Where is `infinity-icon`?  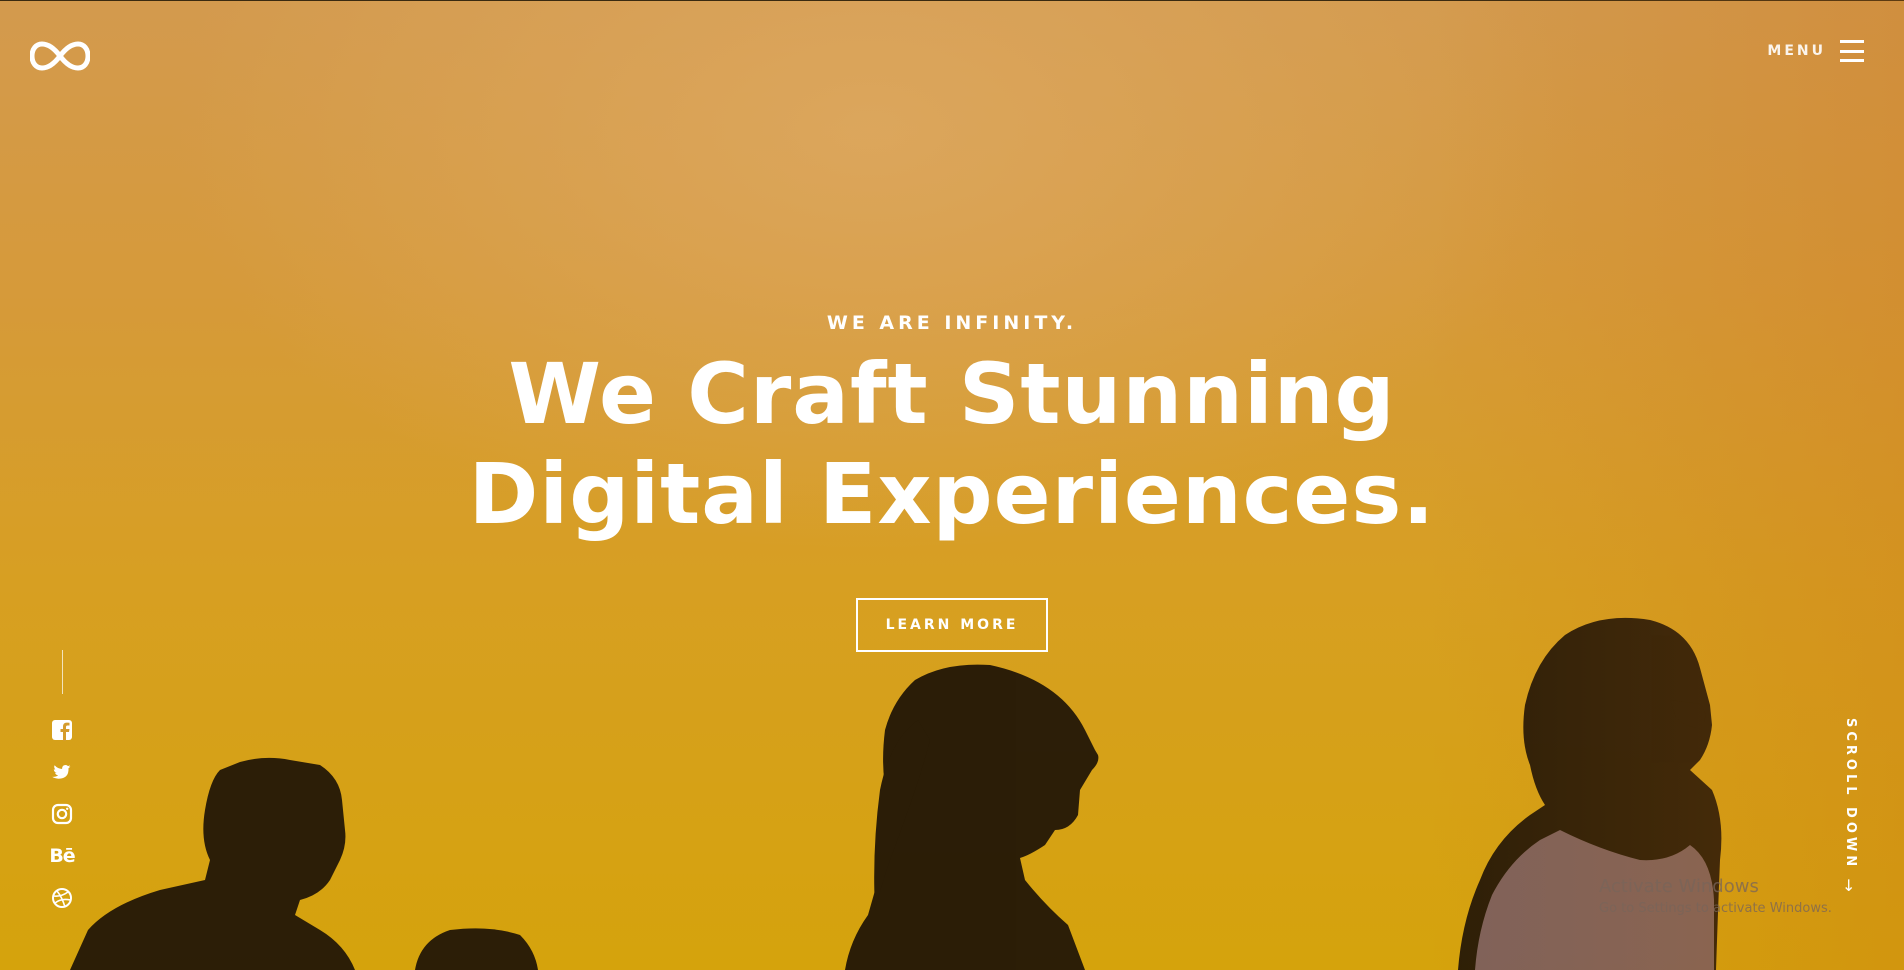
infinity-icon is located at coordinates (60, 56).